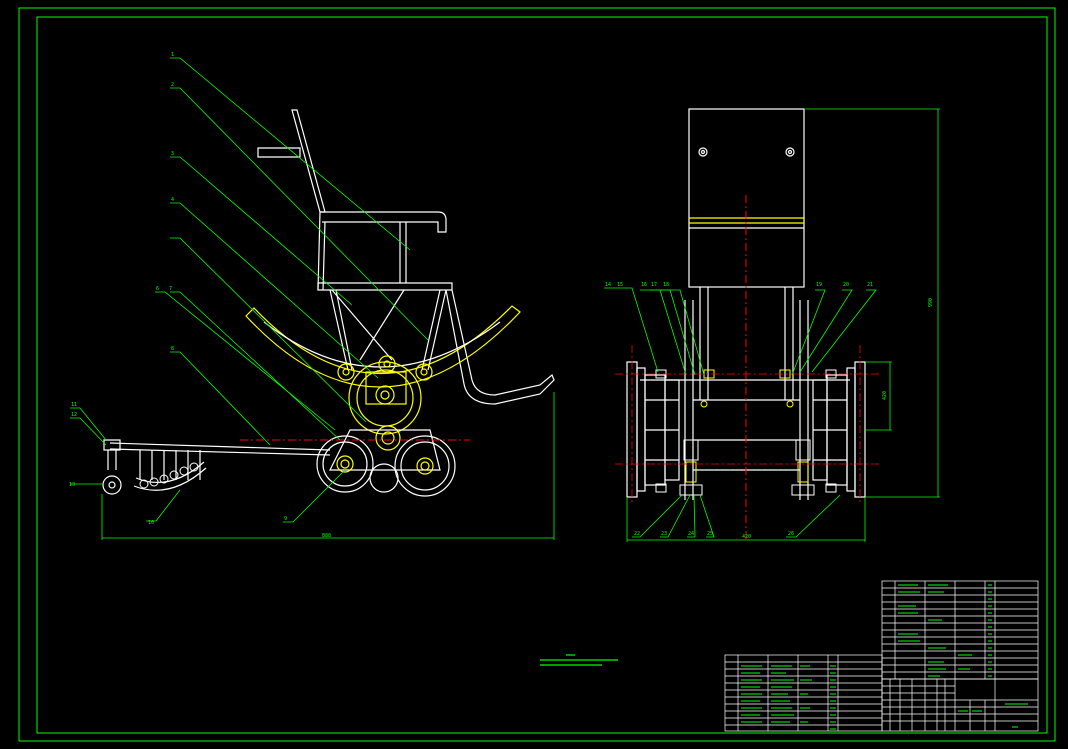 This screenshot has width=1068, height=749. Describe the element at coordinates (608, 285) in the screenshot. I see `leader-14: 14` at that location.